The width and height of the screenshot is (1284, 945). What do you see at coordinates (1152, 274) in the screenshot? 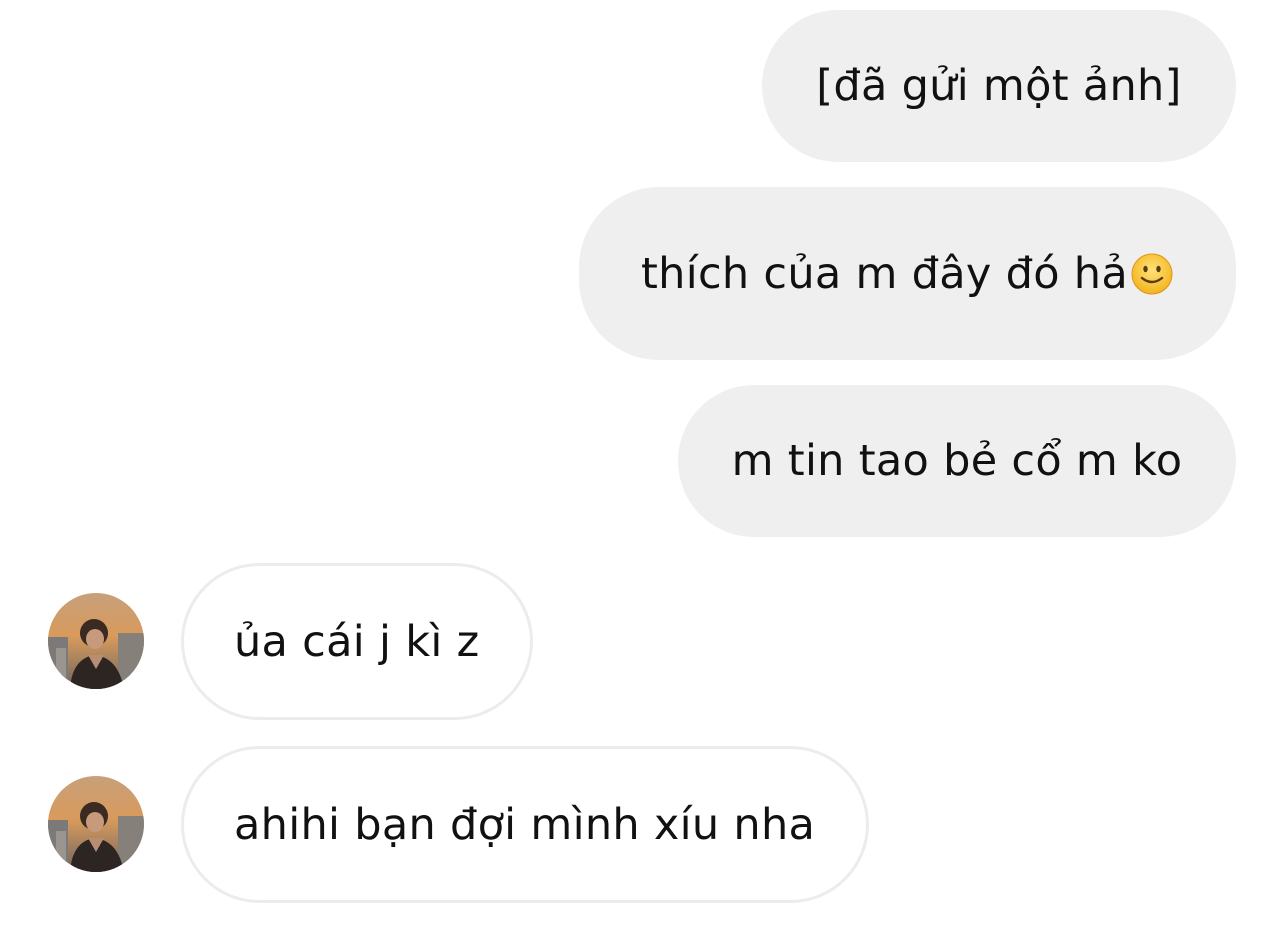
I see `slightly-smiling-face-icon` at bounding box center [1152, 274].